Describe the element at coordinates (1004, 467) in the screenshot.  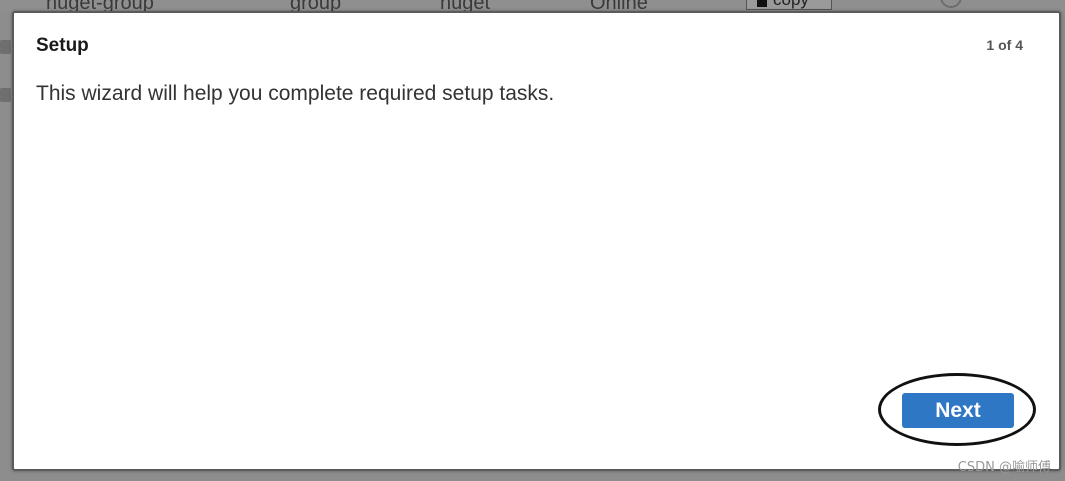
I see `watermark: CSDN @喻师傅` at that location.